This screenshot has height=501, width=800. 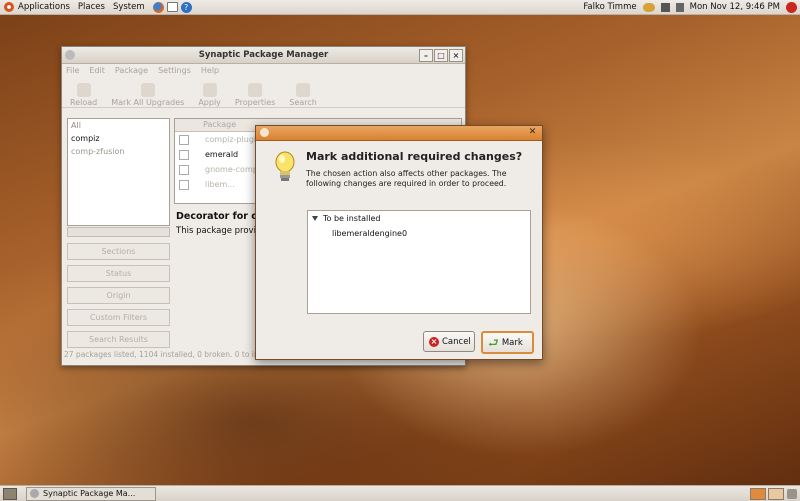 I want to click on apply-label: Apply, so click(x=209, y=102).